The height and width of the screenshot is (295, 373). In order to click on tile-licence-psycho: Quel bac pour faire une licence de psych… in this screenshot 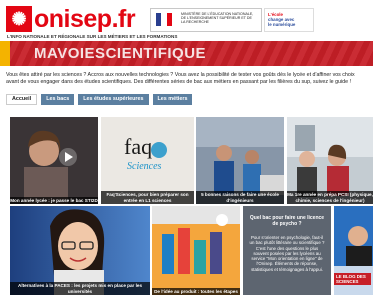, I will do `click(287, 250)`.